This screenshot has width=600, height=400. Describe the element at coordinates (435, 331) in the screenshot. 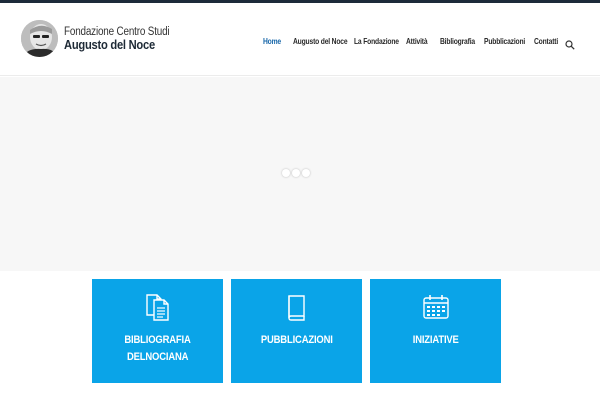

I see `tile-iniziative: INIZIATIVE` at that location.